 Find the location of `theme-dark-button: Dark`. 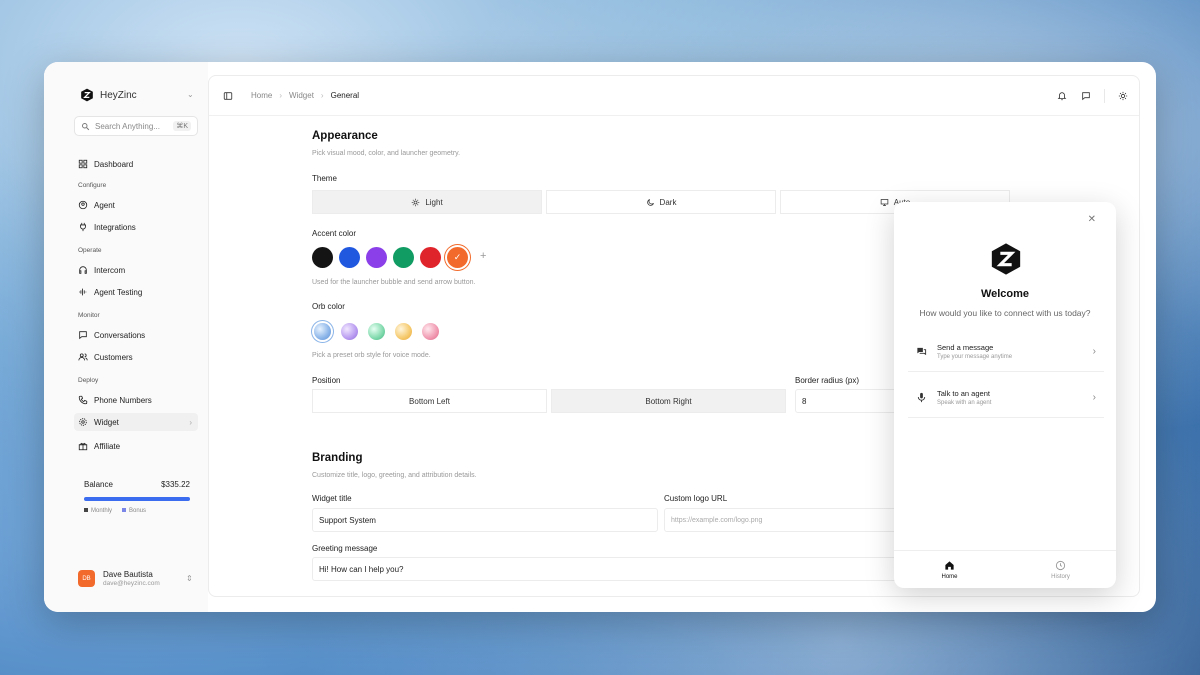

theme-dark-button: Dark is located at coordinates (661, 202).